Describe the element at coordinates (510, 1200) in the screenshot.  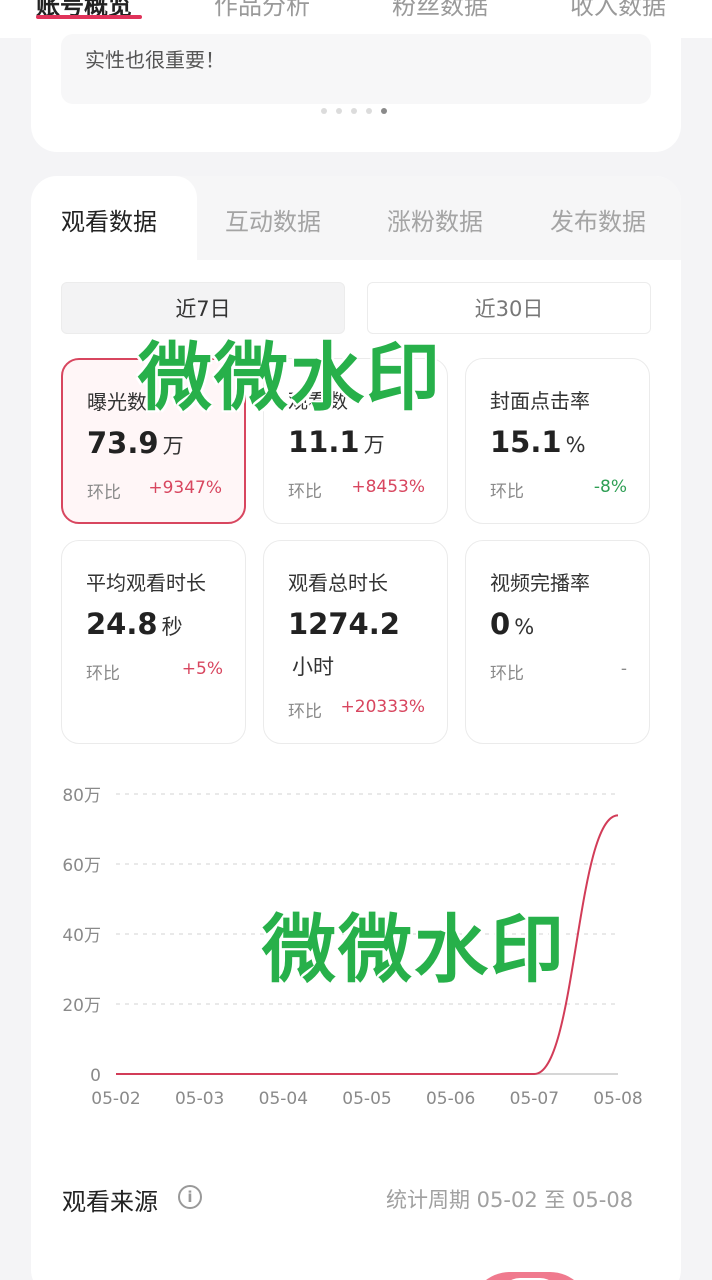
I see `stat-period-note: 统计周期 05-02 至 05-08` at that location.